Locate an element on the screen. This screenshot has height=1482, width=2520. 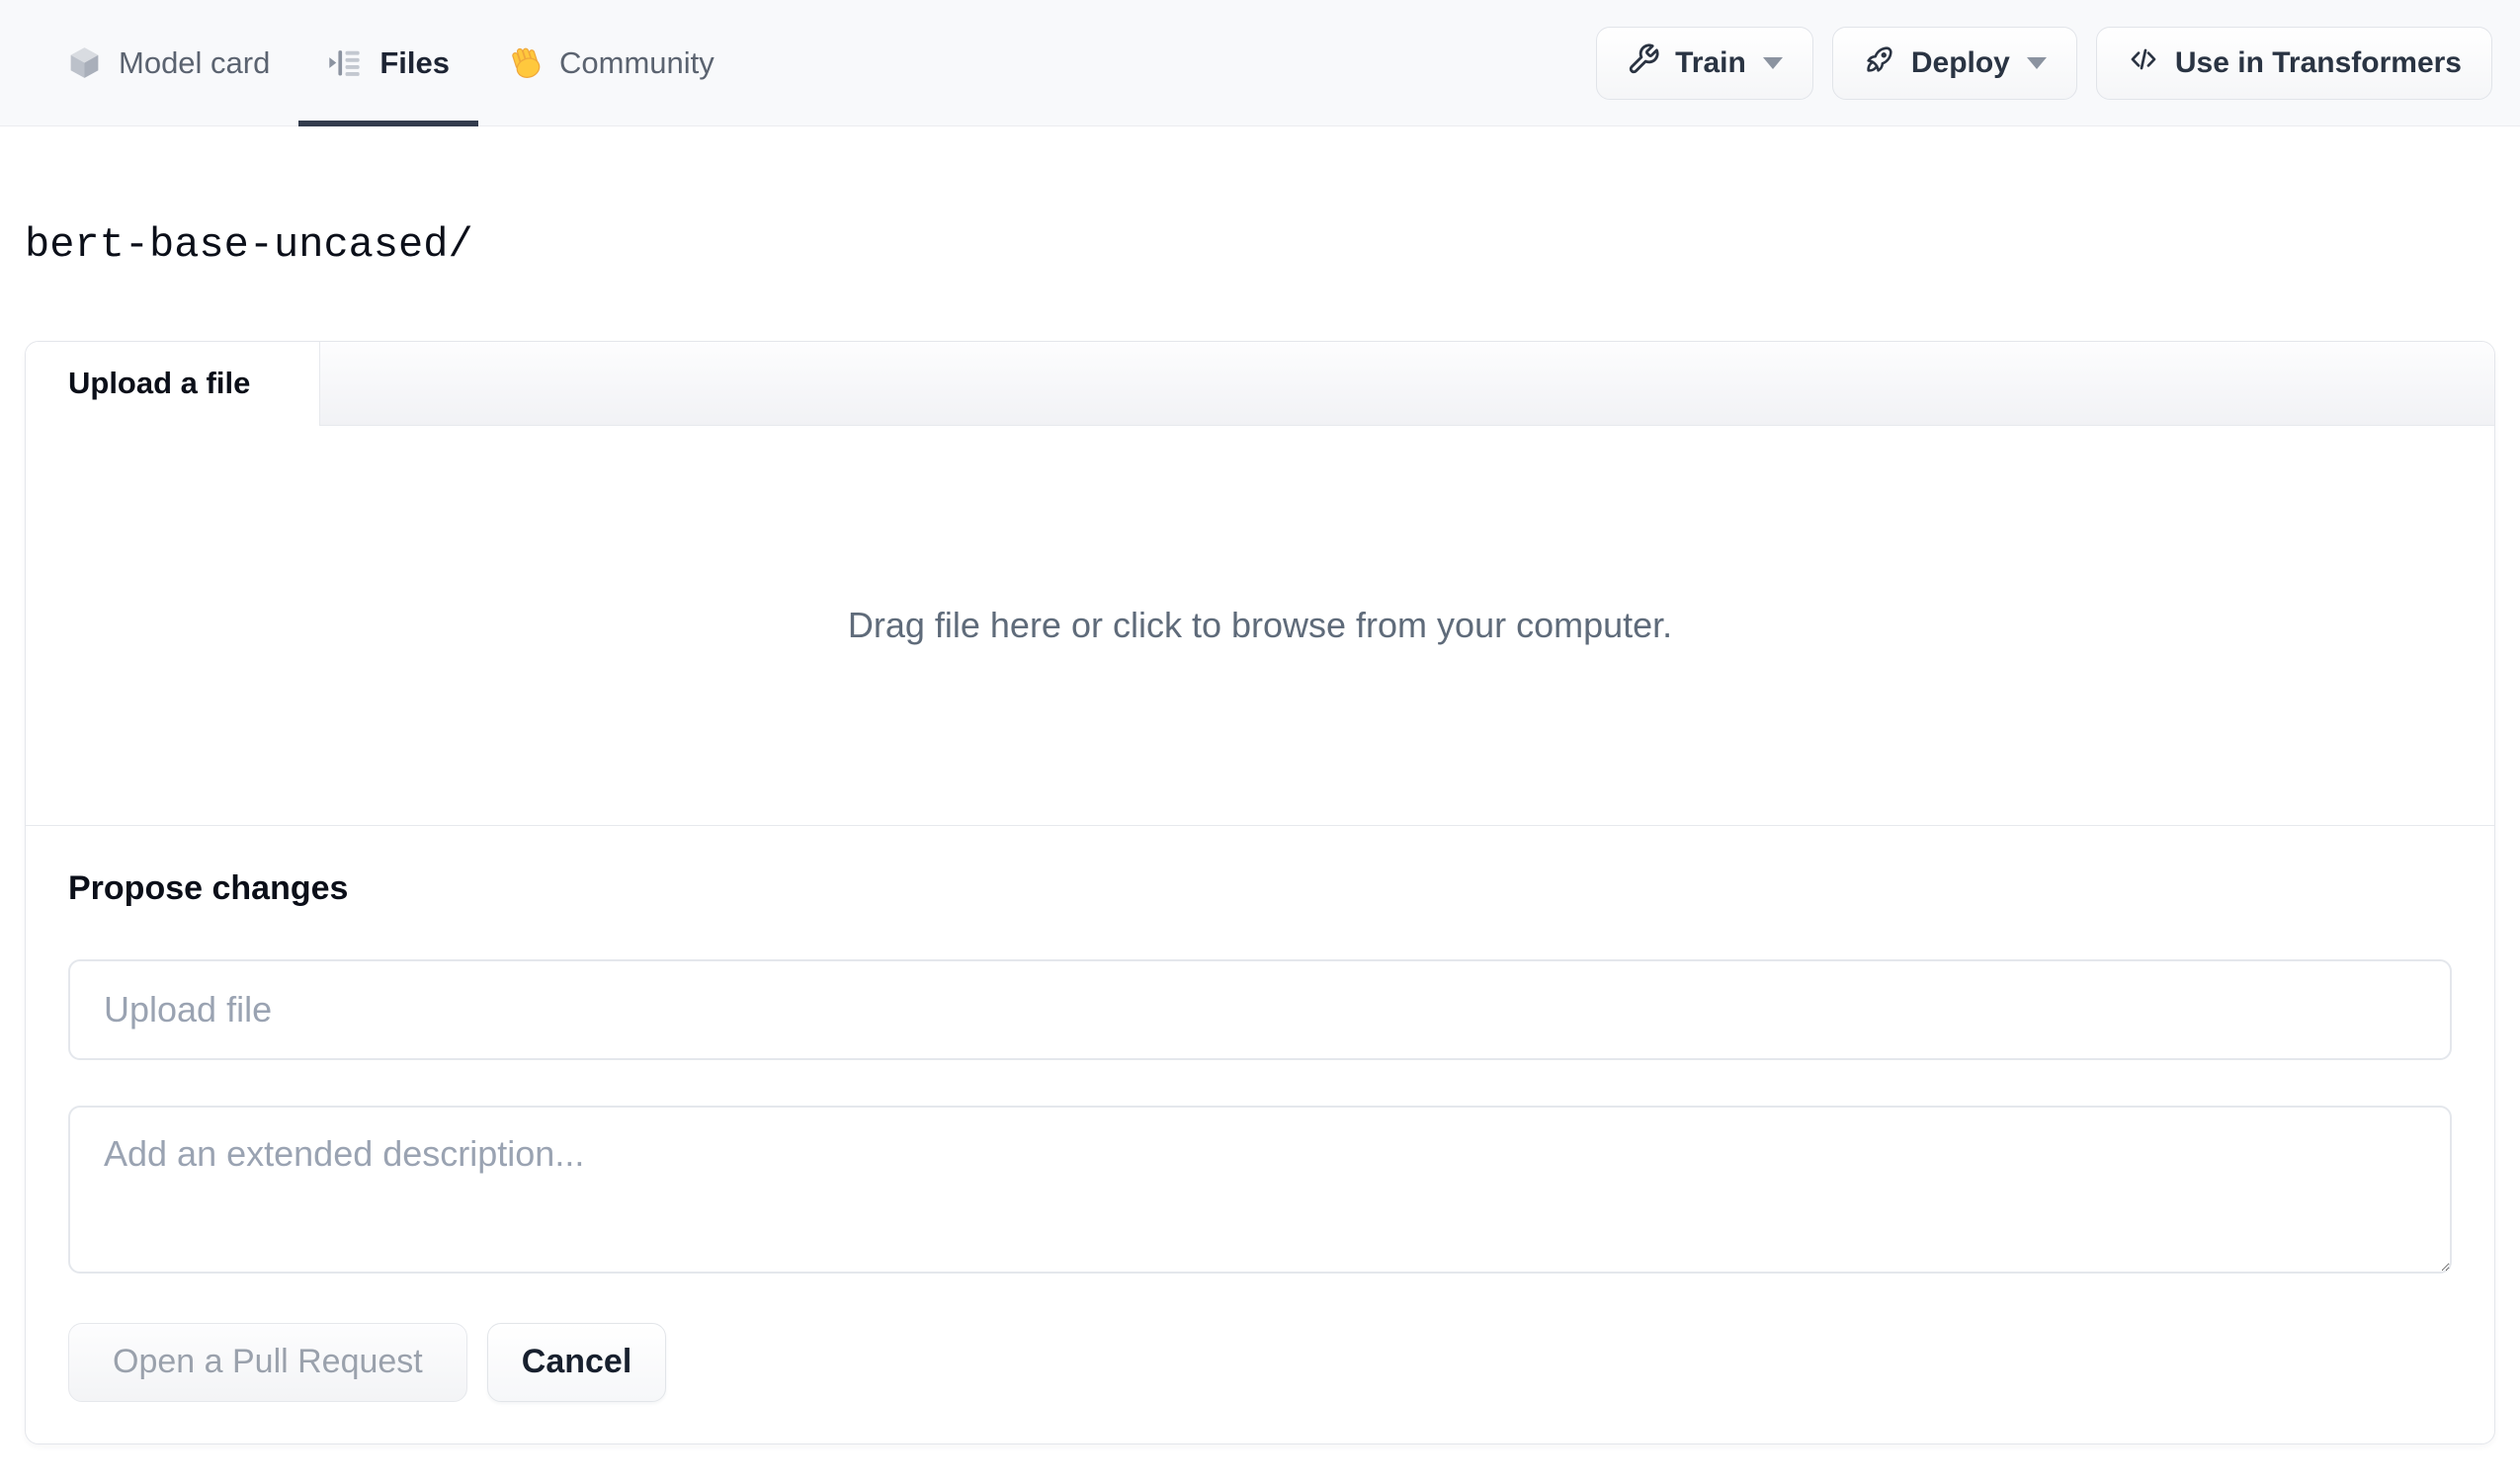
tab-files: Files is located at coordinates (388, 63).